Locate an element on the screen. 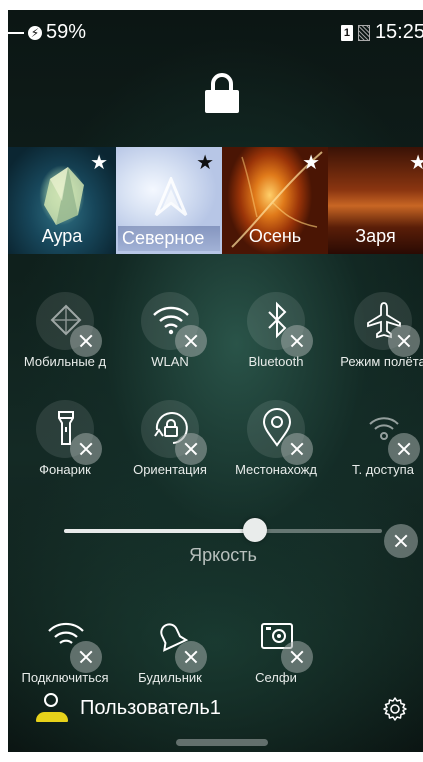 Image resolution: width=423 pixels, height=762 pixels. crystal-shape-icon is located at coordinates (64, 196).